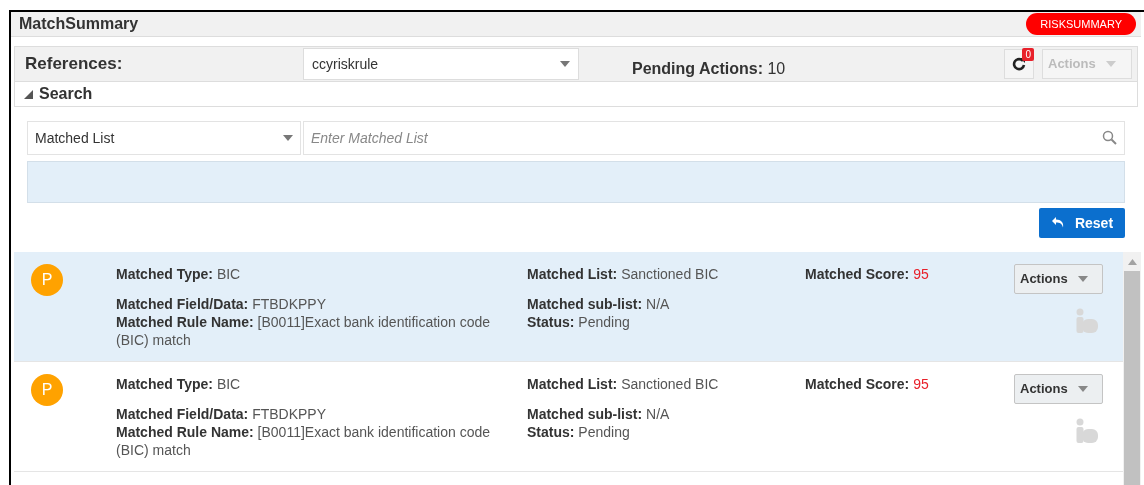 This screenshot has width=1144, height=485. I want to click on reset-button: Reset, so click(1082, 223).